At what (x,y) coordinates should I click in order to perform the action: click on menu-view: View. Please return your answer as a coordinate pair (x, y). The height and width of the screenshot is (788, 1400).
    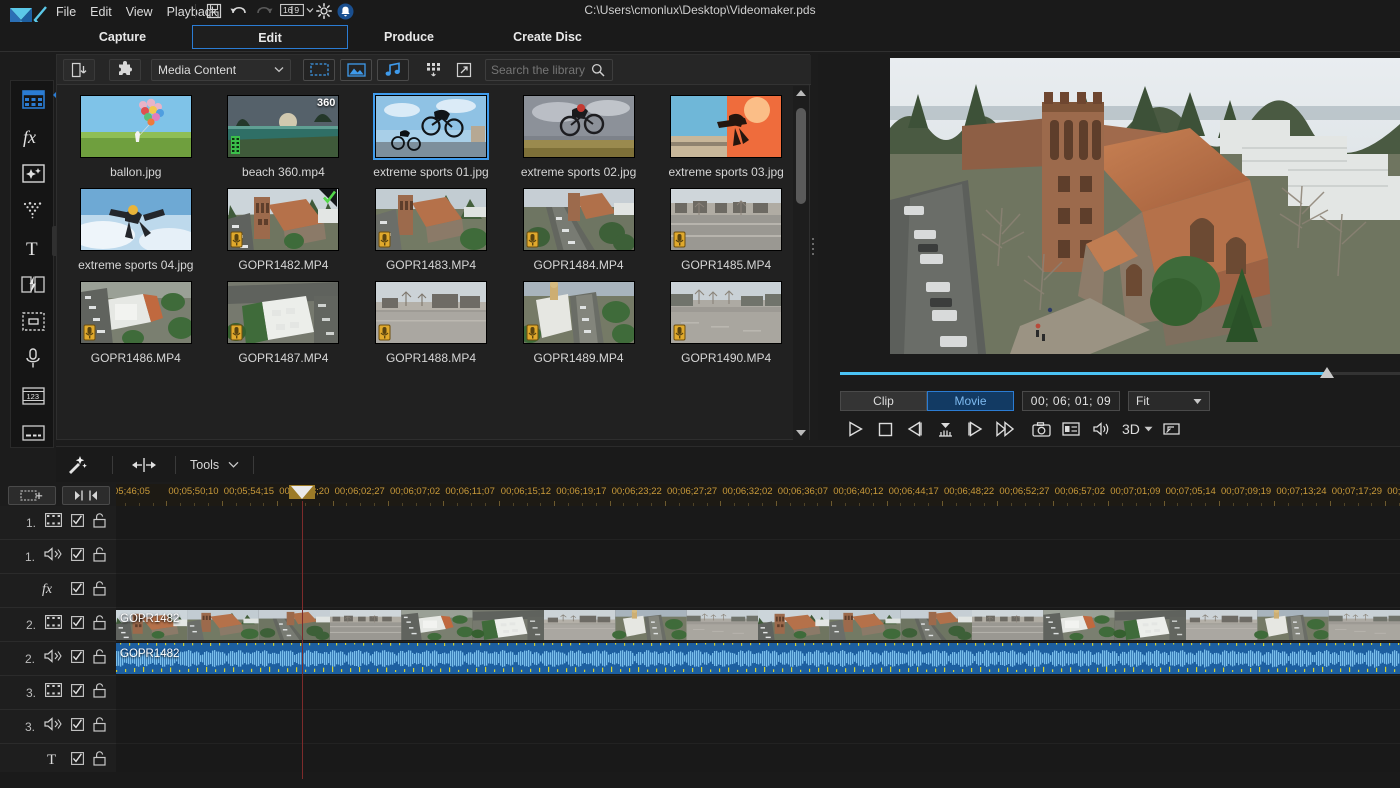
    Looking at the image, I should click on (139, 12).